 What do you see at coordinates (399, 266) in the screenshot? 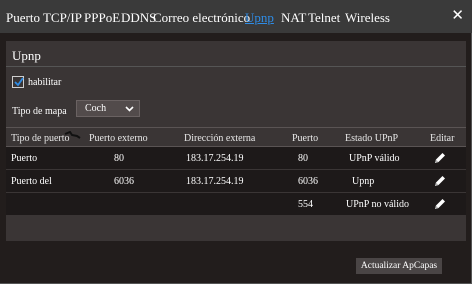
I see `refresh-button: Actualizar ApCapas` at bounding box center [399, 266].